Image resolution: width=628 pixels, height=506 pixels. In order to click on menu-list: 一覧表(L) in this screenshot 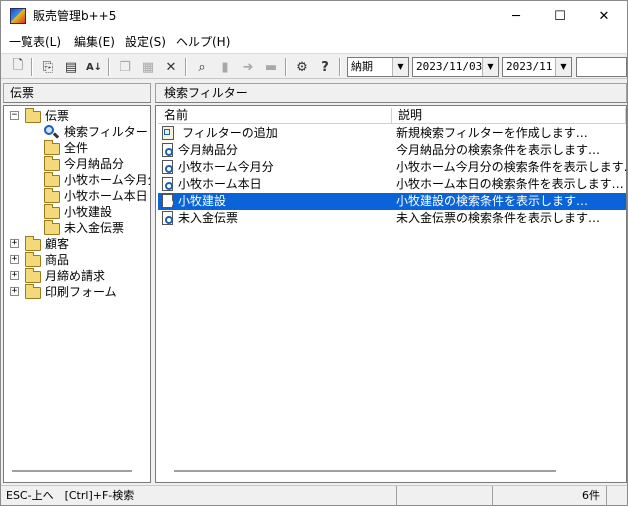, I will do `click(35, 42)`.